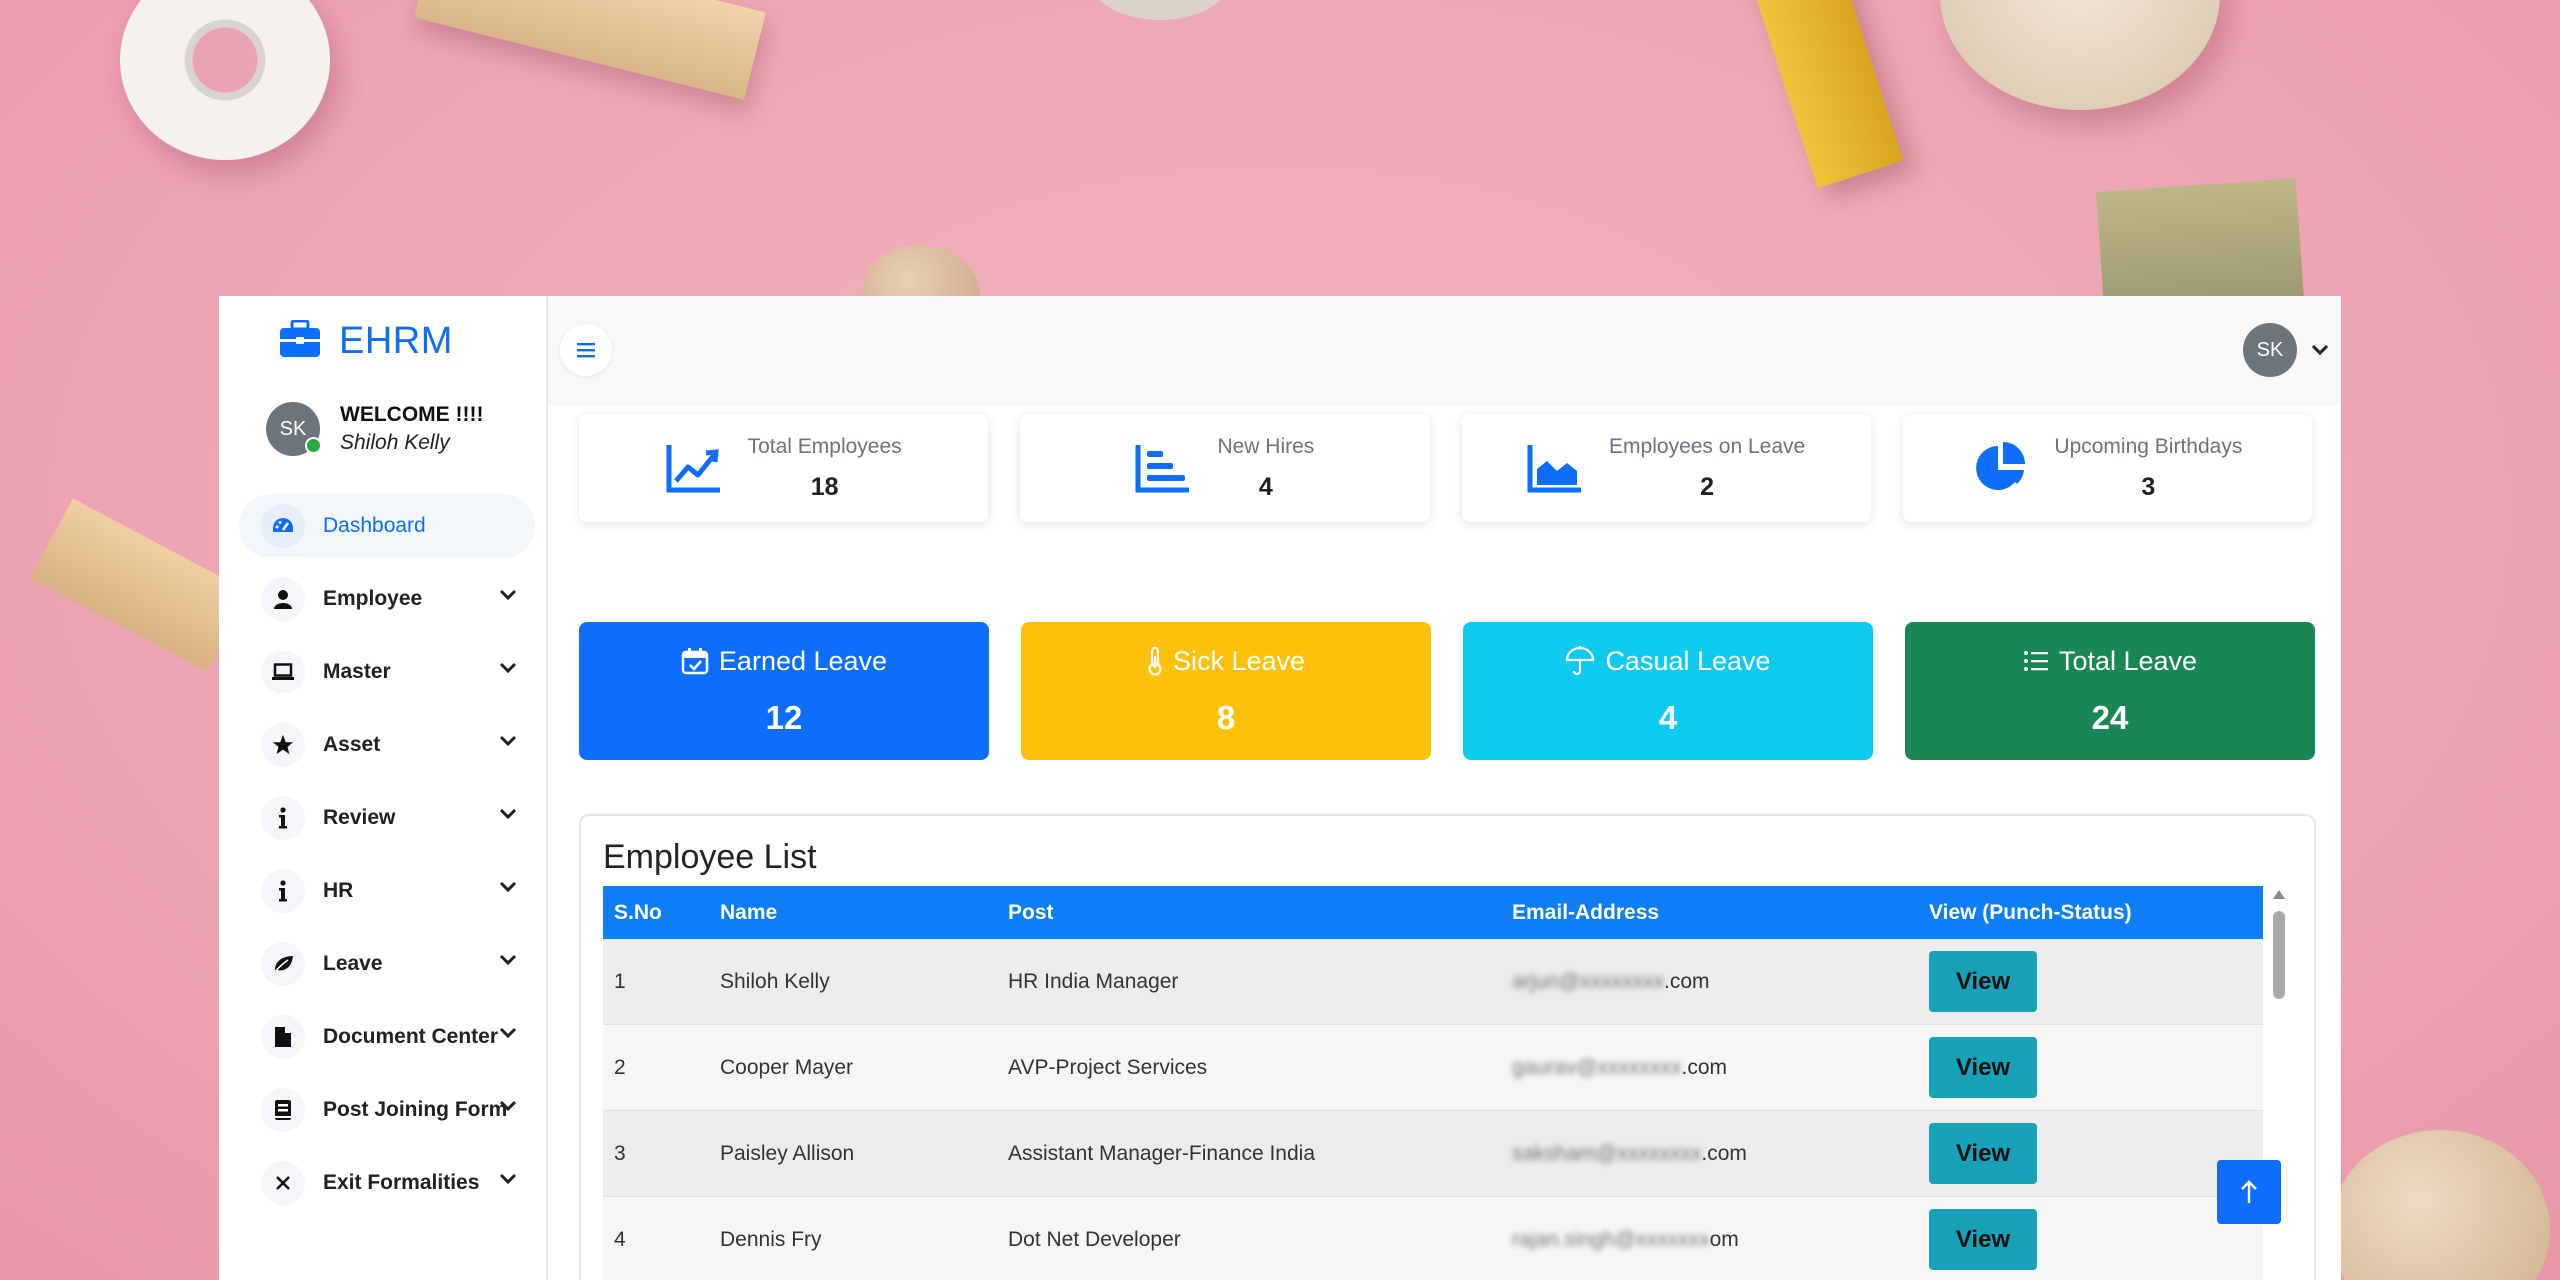 Image resolution: width=2560 pixels, height=1280 pixels. I want to click on sidebar-item-review: Review, so click(387, 818).